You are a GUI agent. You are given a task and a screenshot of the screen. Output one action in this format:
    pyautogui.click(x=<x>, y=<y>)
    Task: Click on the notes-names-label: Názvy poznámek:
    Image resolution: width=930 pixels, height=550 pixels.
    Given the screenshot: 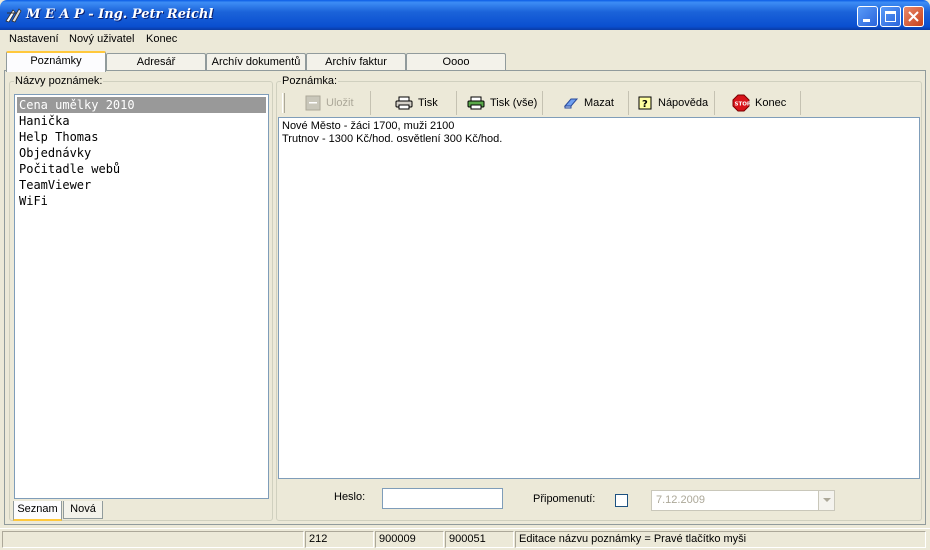 What is the action you would take?
    pyautogui.click(x=59, y=81)
    